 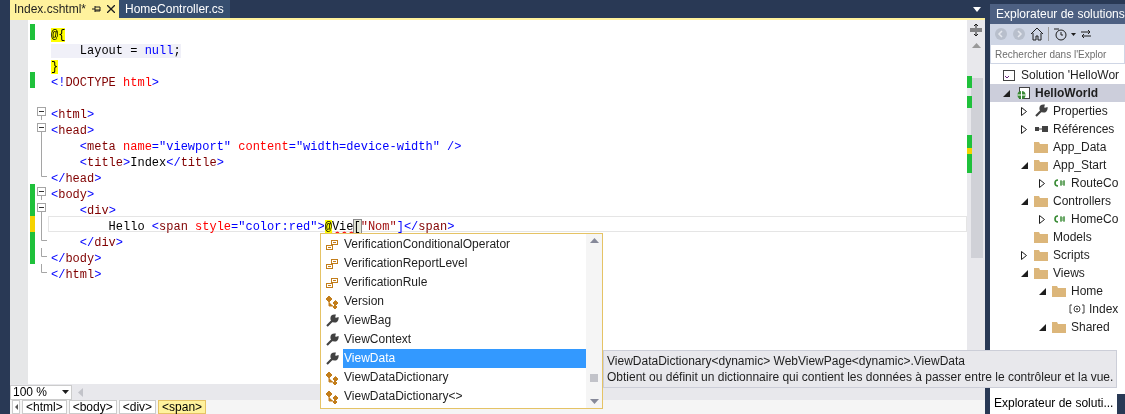 What do you see at coordinates (151, 161) in the screenshot?
I see `code-line: <title>Index</title>` at bounding box center [151, 161].